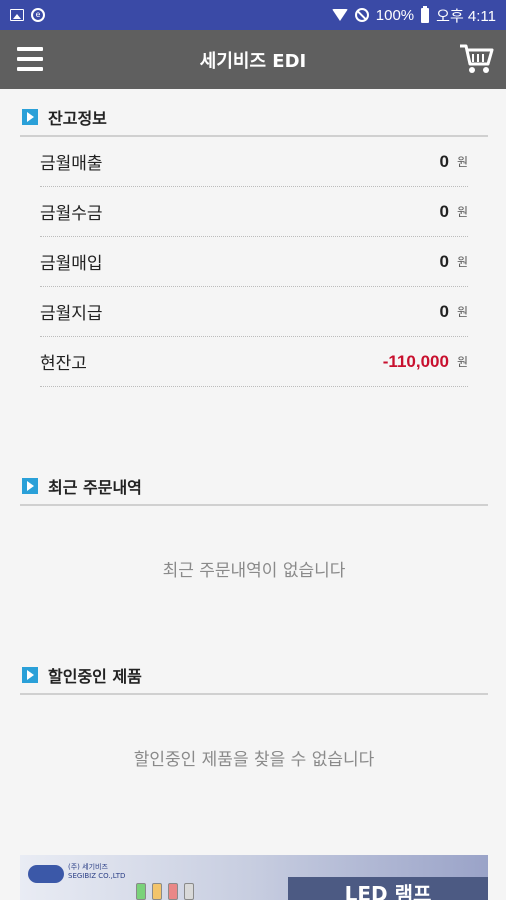 This screenshot has width=506, height=900. Describe the element at coordinates (46, 874) in the screenshot. I see `company-logo` at that location.